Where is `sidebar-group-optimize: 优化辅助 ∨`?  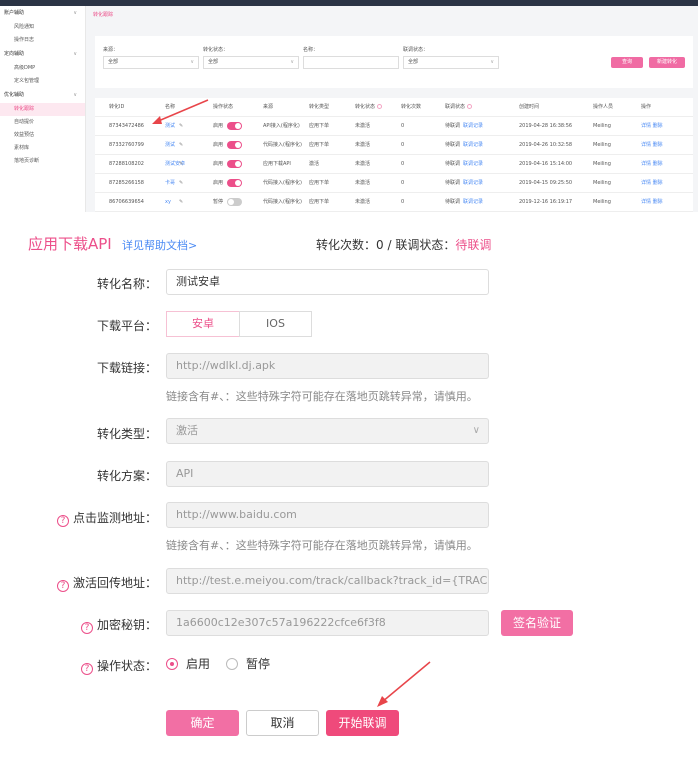 sidebar-group-optimize: 优化辅助 ∨ is located at coordinates (42, 95).